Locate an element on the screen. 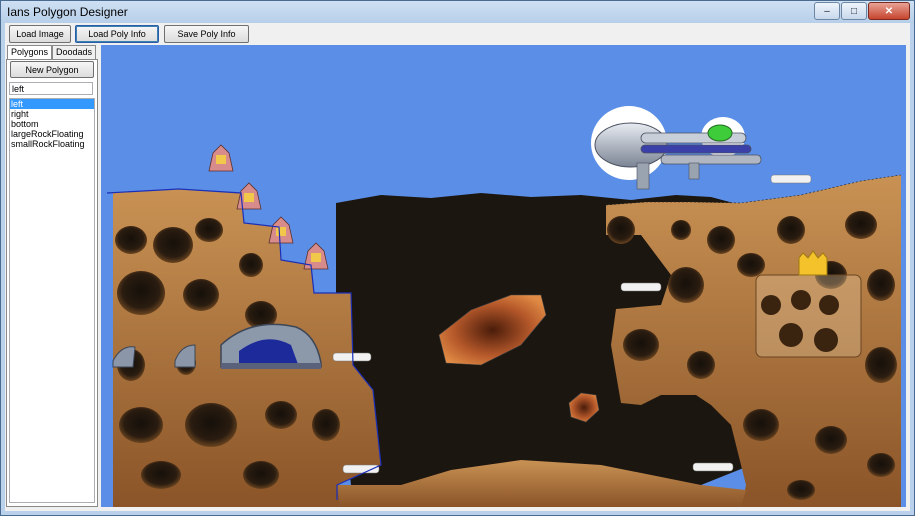 The width and height of the screenshot is (915, 516). minimize-button: – is located at coordinates (827, 11).